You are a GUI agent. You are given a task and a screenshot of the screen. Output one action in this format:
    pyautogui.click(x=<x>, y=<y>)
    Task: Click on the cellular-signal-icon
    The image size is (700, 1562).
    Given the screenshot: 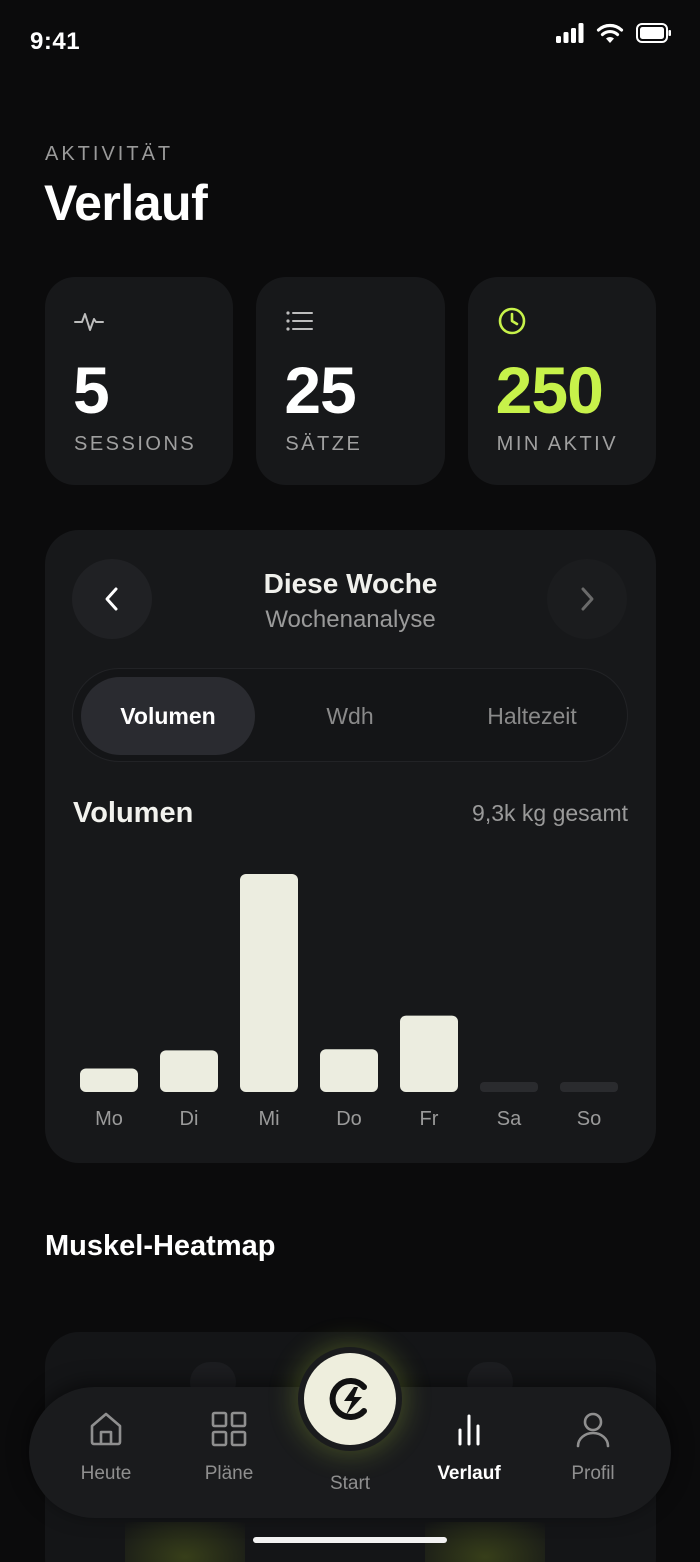 What is the action you would take?
    pyautogui.click(x=570, y=33)
    